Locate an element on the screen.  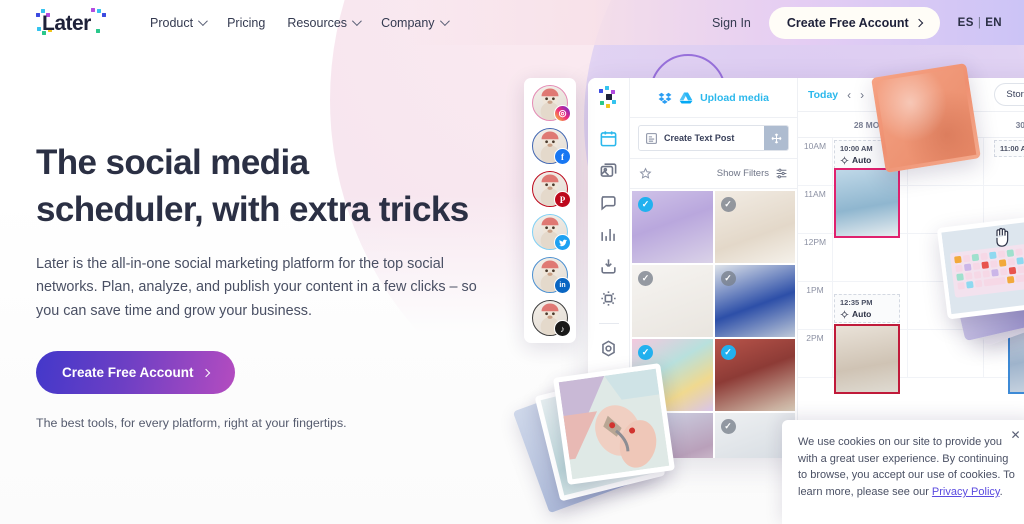
lang-es: ES is located at coordinates (966, 23).